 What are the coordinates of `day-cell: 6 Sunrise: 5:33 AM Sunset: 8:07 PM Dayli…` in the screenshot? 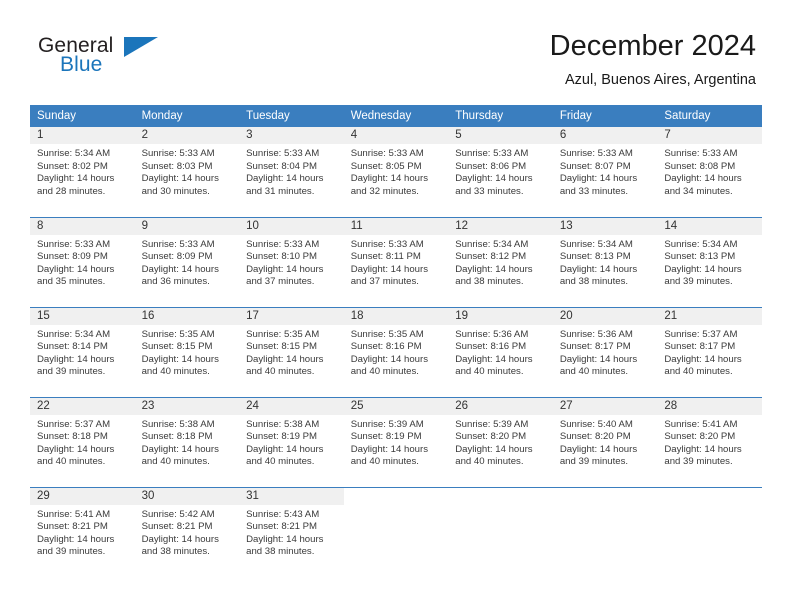 It's located at (605, 172).